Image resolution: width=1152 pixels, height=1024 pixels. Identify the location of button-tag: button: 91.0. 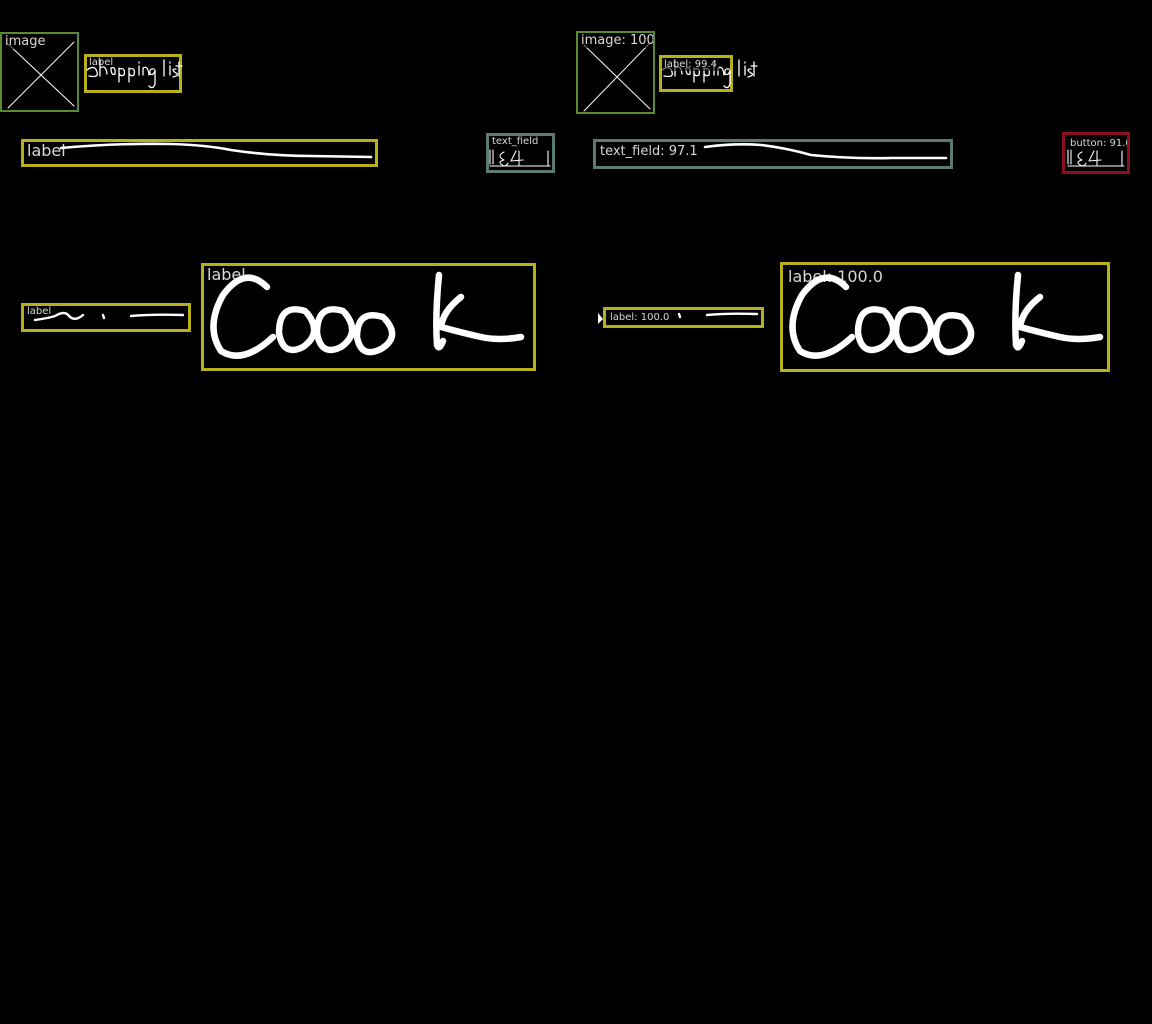
(1097, 144).